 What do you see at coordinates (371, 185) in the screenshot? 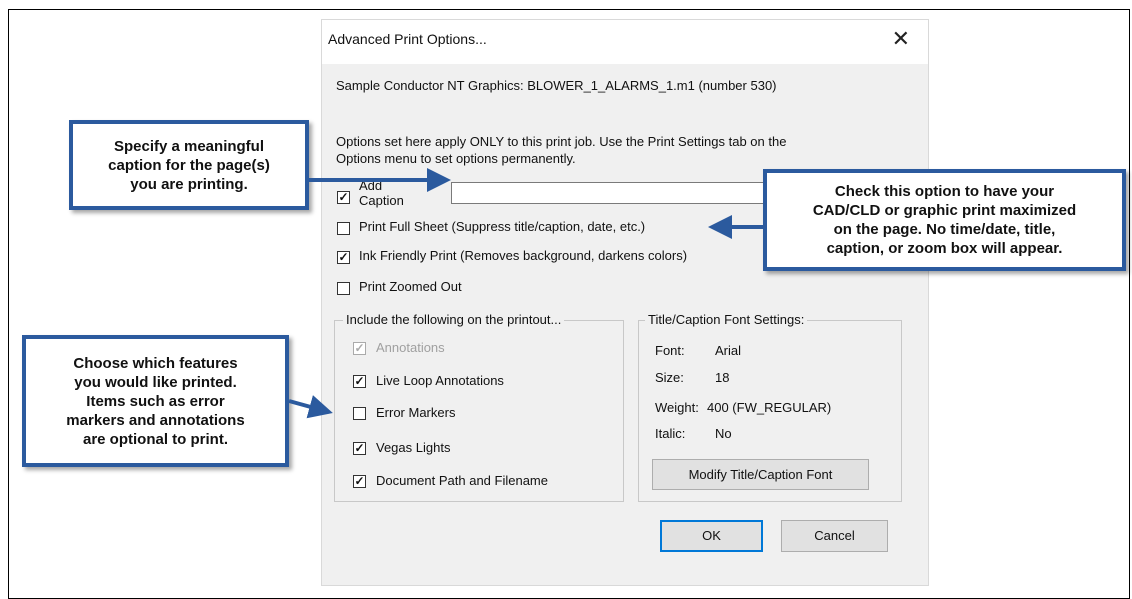
I see `add-caption-label-line1: Add` at bounding box center [371, 185].